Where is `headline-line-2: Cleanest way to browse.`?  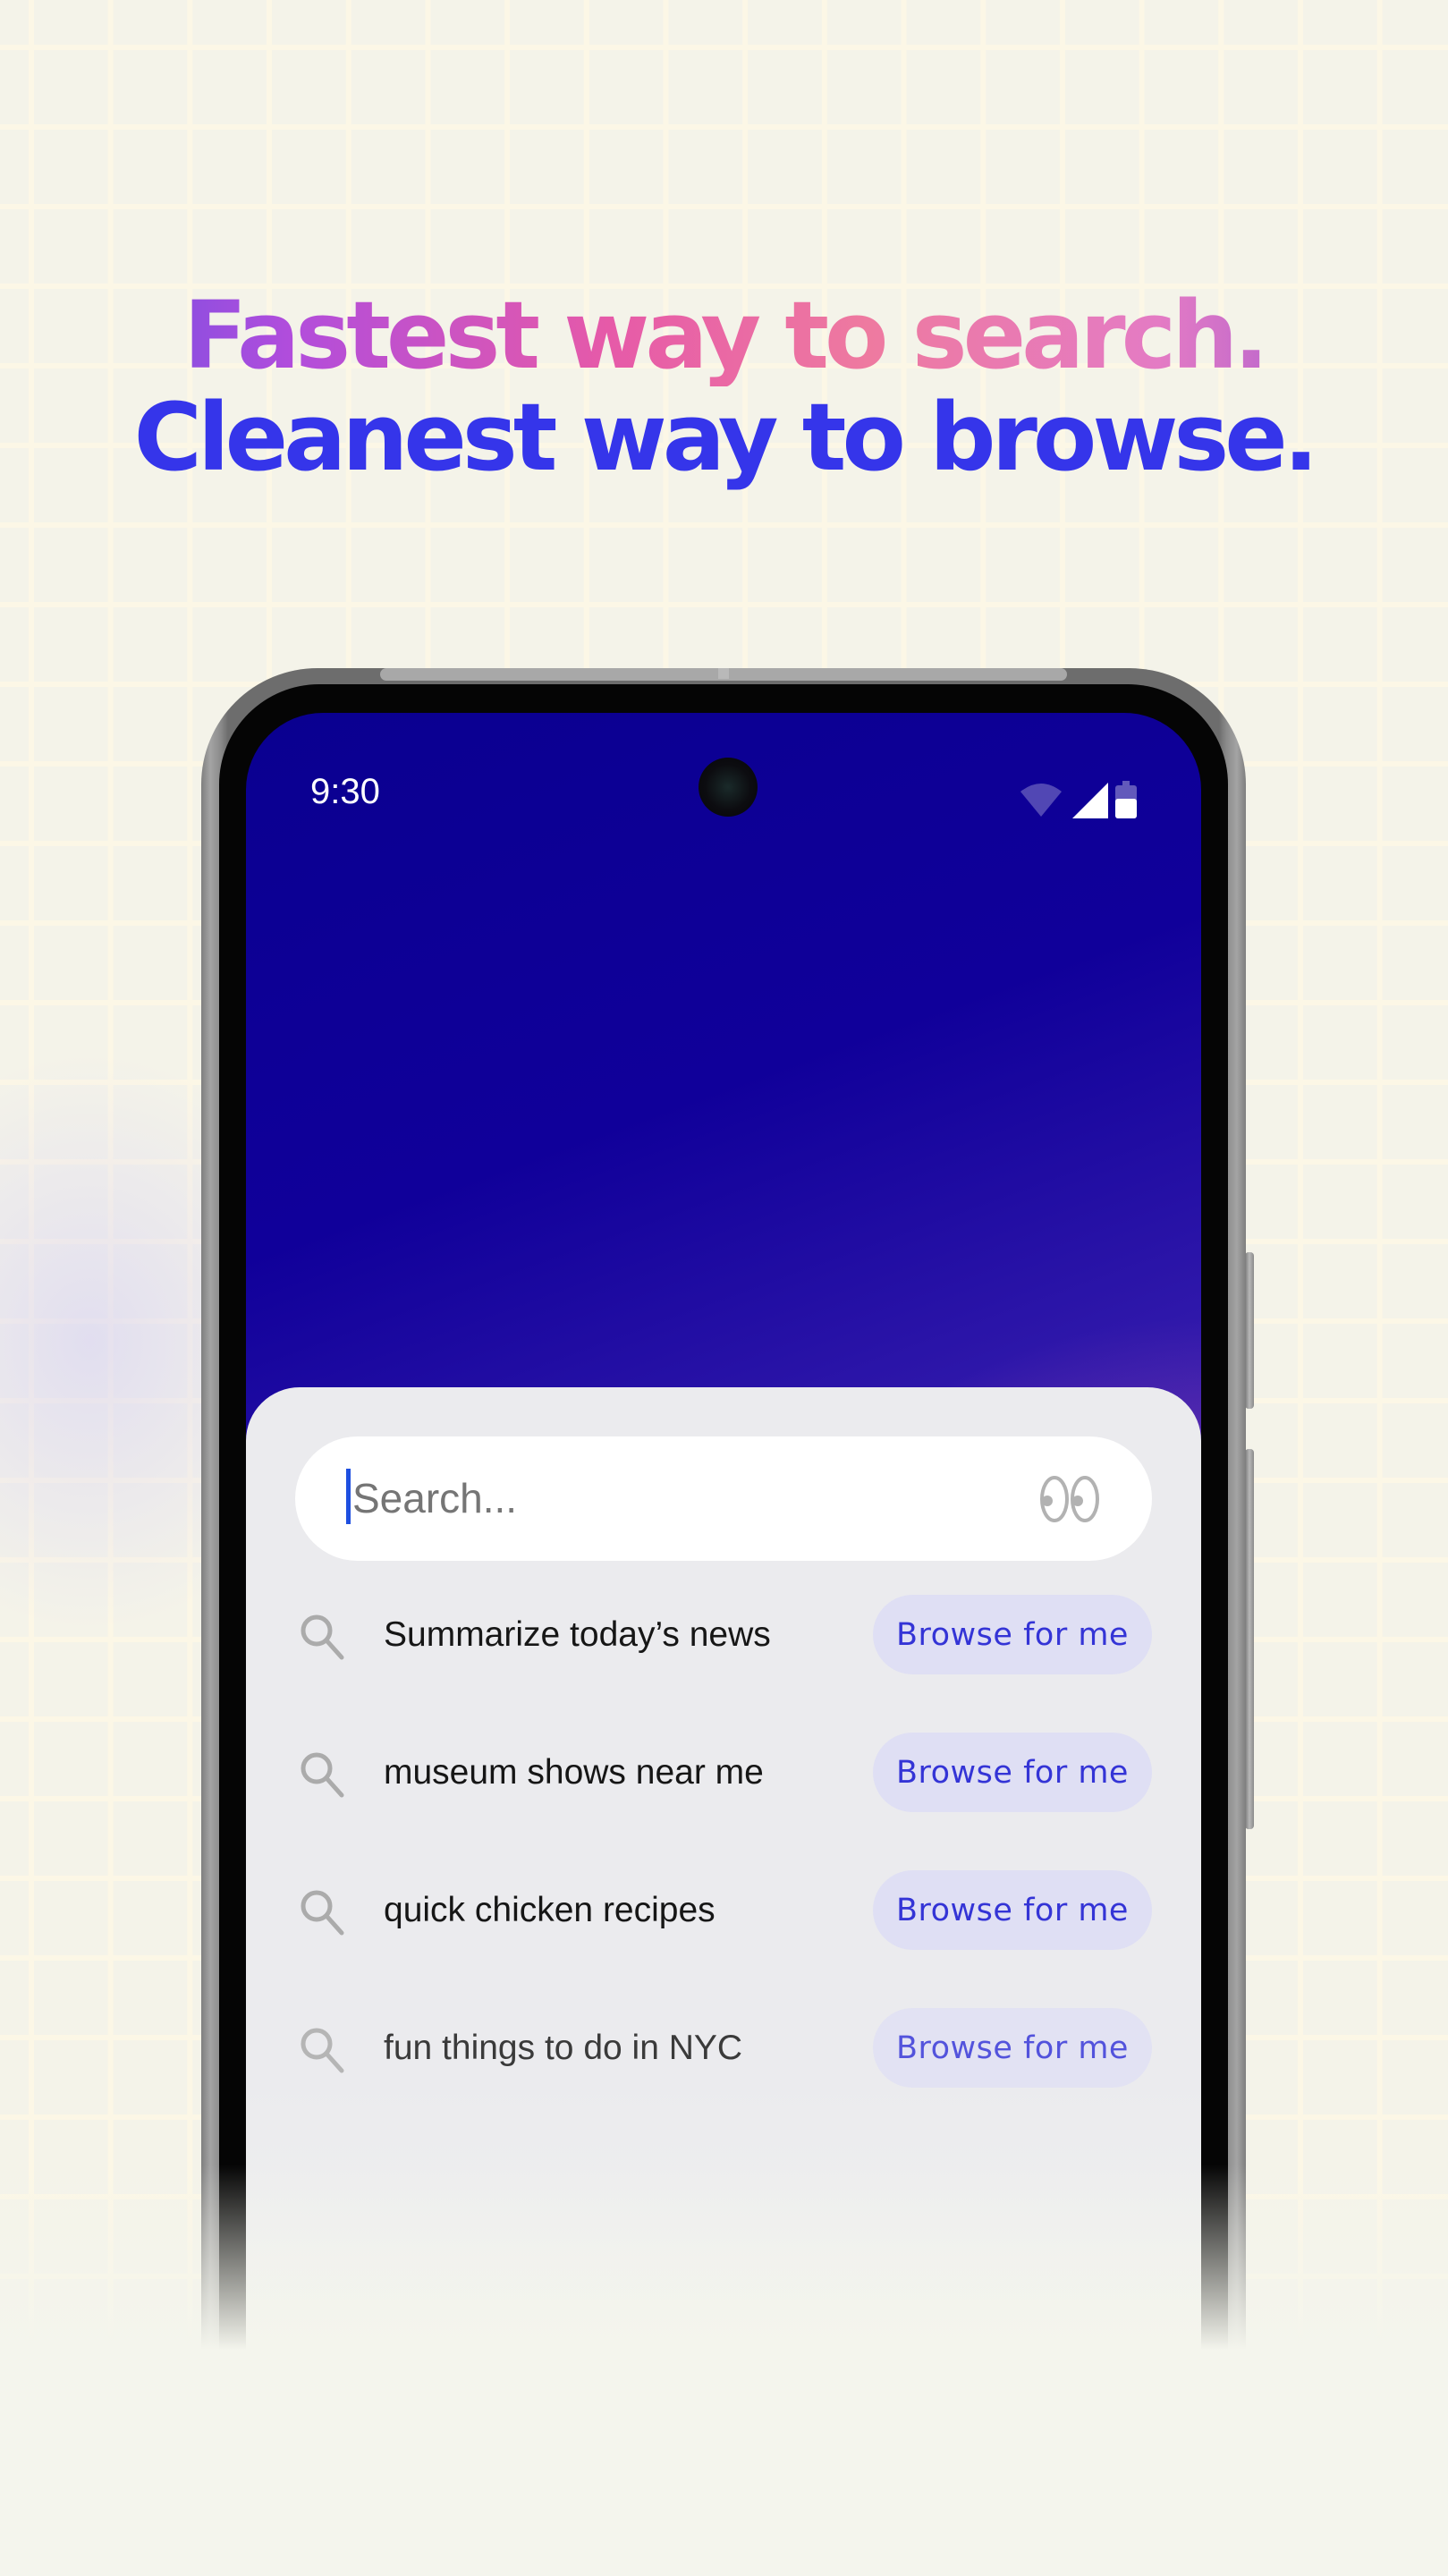
headline-line-2: Cleanest way to browse. is located at coordinates (726, 437).